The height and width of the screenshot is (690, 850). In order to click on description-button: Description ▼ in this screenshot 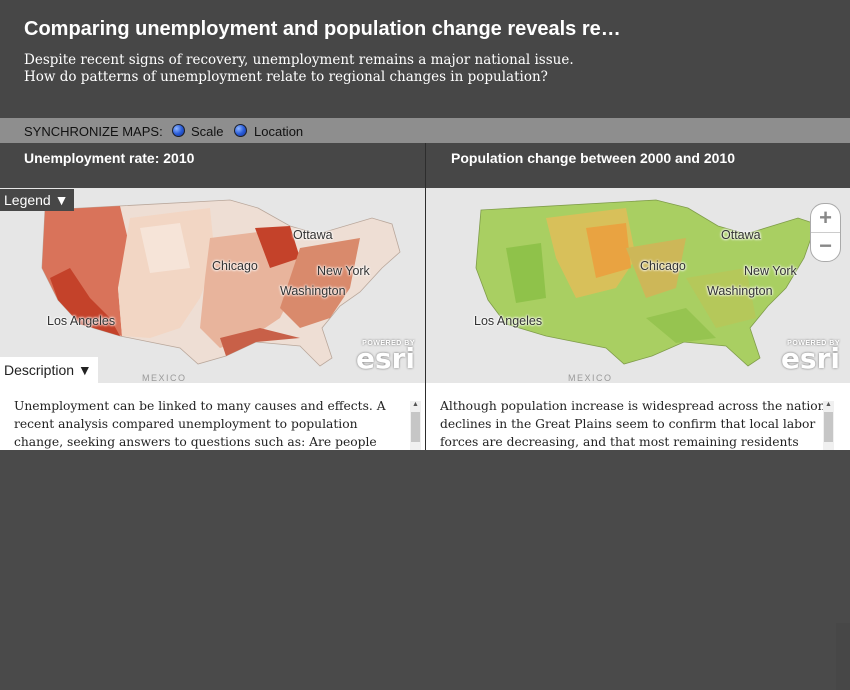, I will do `click(49, 370)`.